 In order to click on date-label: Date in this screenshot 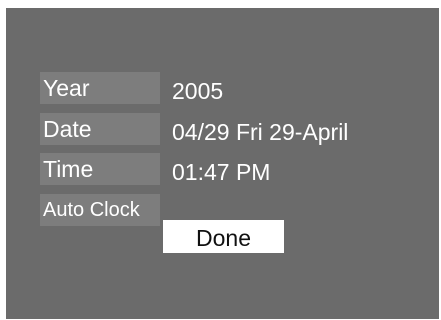, I will do `click(100, 129)`.